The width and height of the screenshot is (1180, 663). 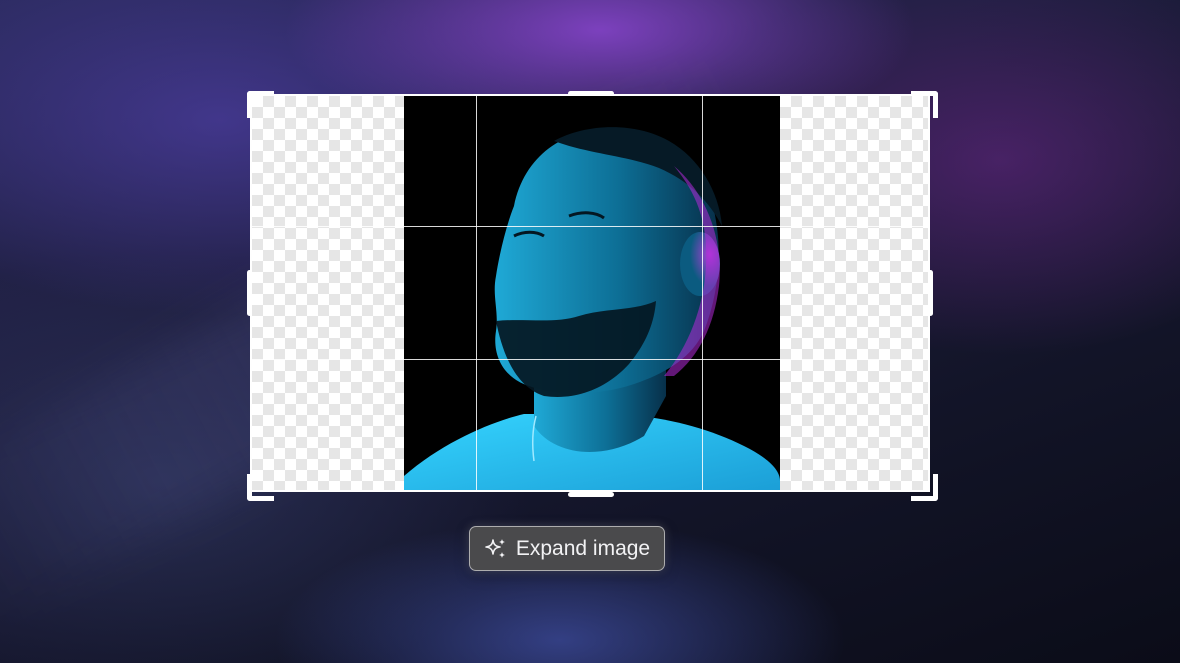 I want to click on crop-handle-bottom, so click(x=591, y=494).